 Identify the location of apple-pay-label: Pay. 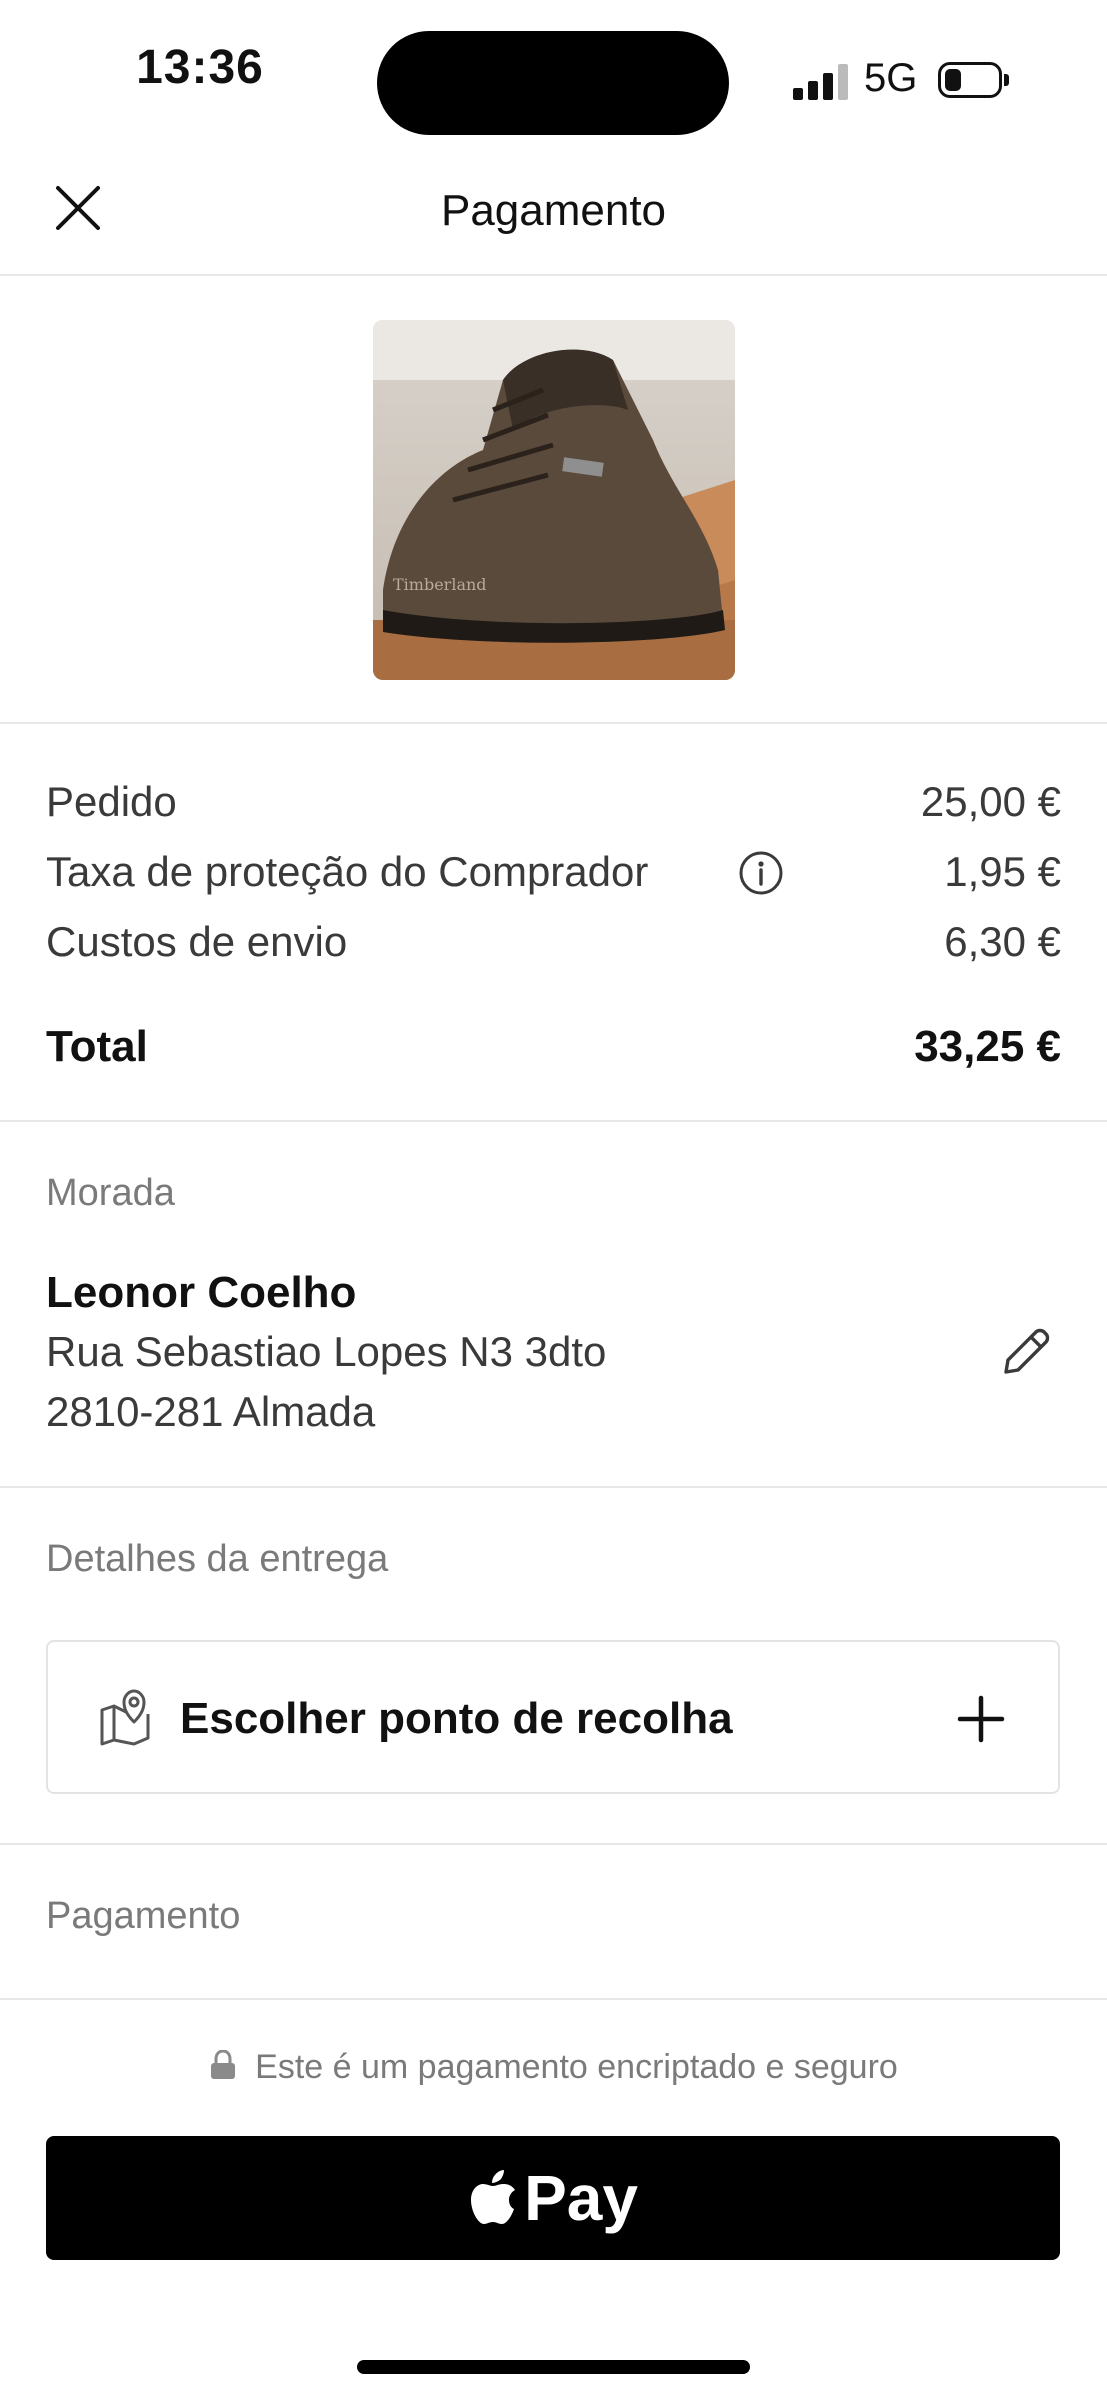
(581, 2198).